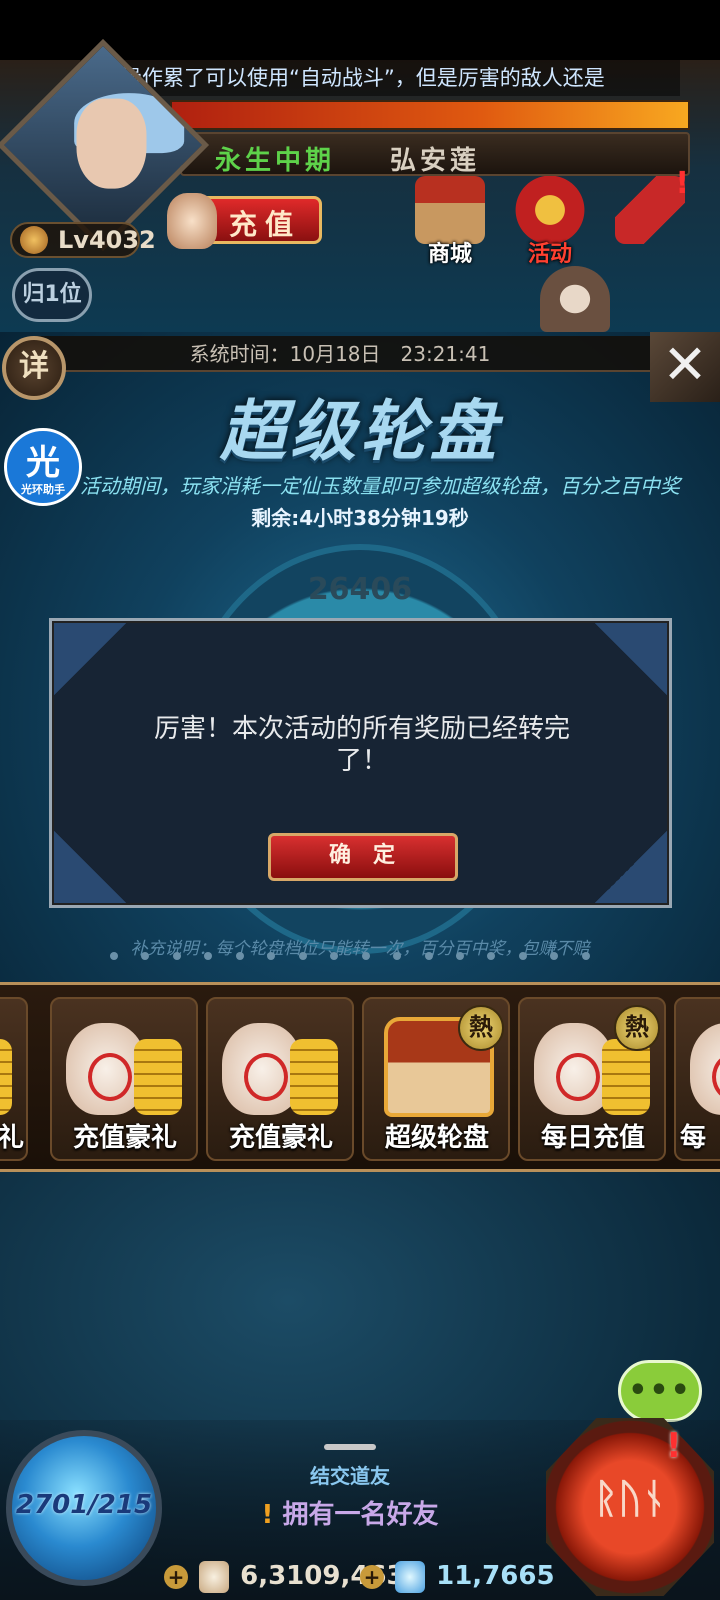  I want to click on event-label: 活动, so click(549, 254).